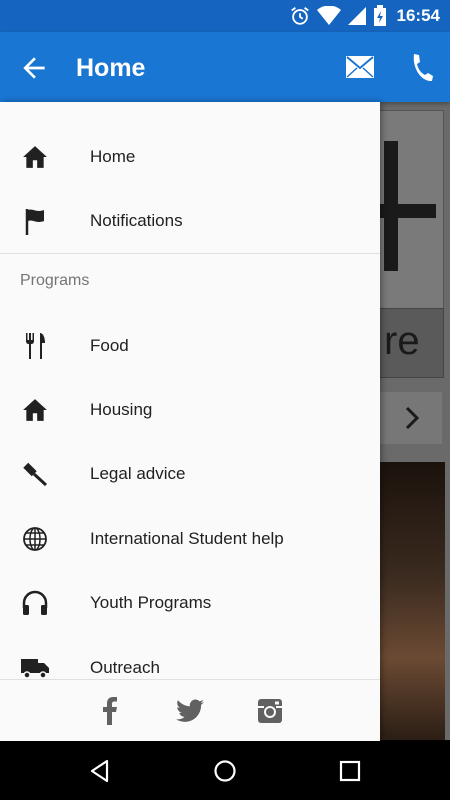  What do you see at coordinates (35, 474) in the screenshot?
I see `gavel-icon` at bounding box center [35, 474].